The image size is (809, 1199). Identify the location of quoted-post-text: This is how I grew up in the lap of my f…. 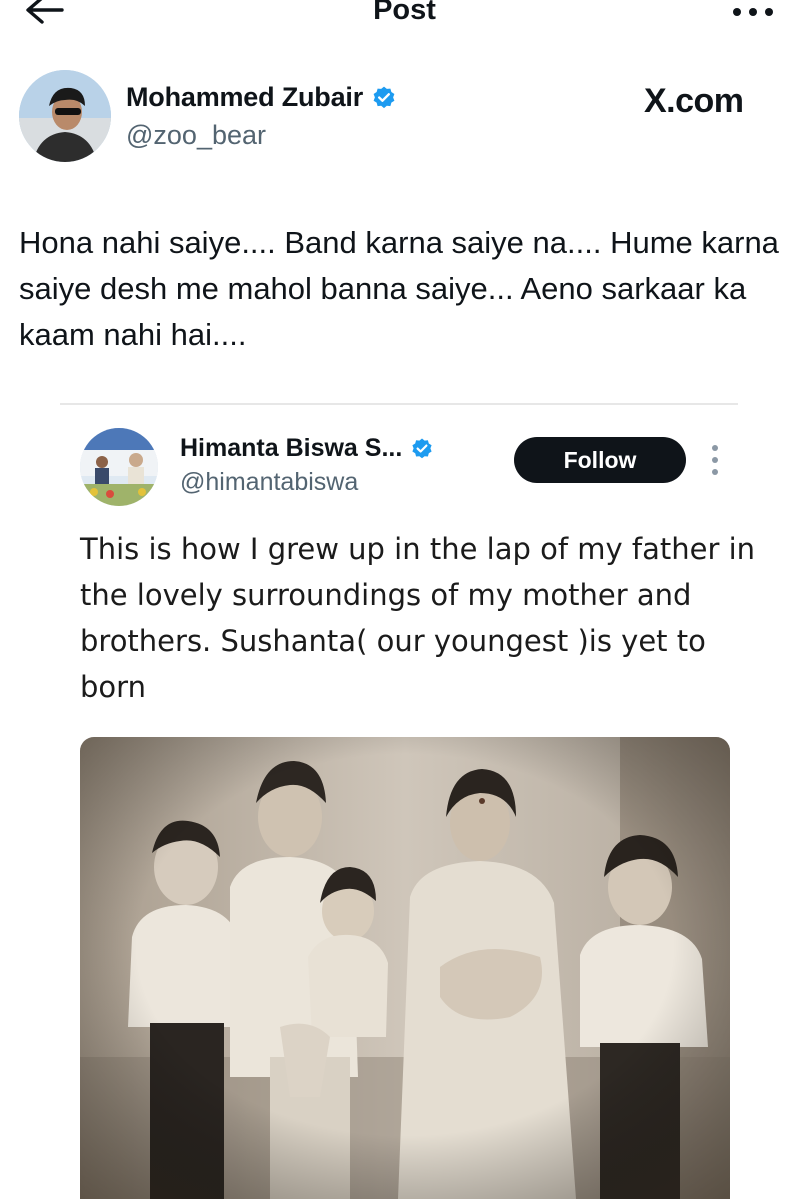
(418, 618).